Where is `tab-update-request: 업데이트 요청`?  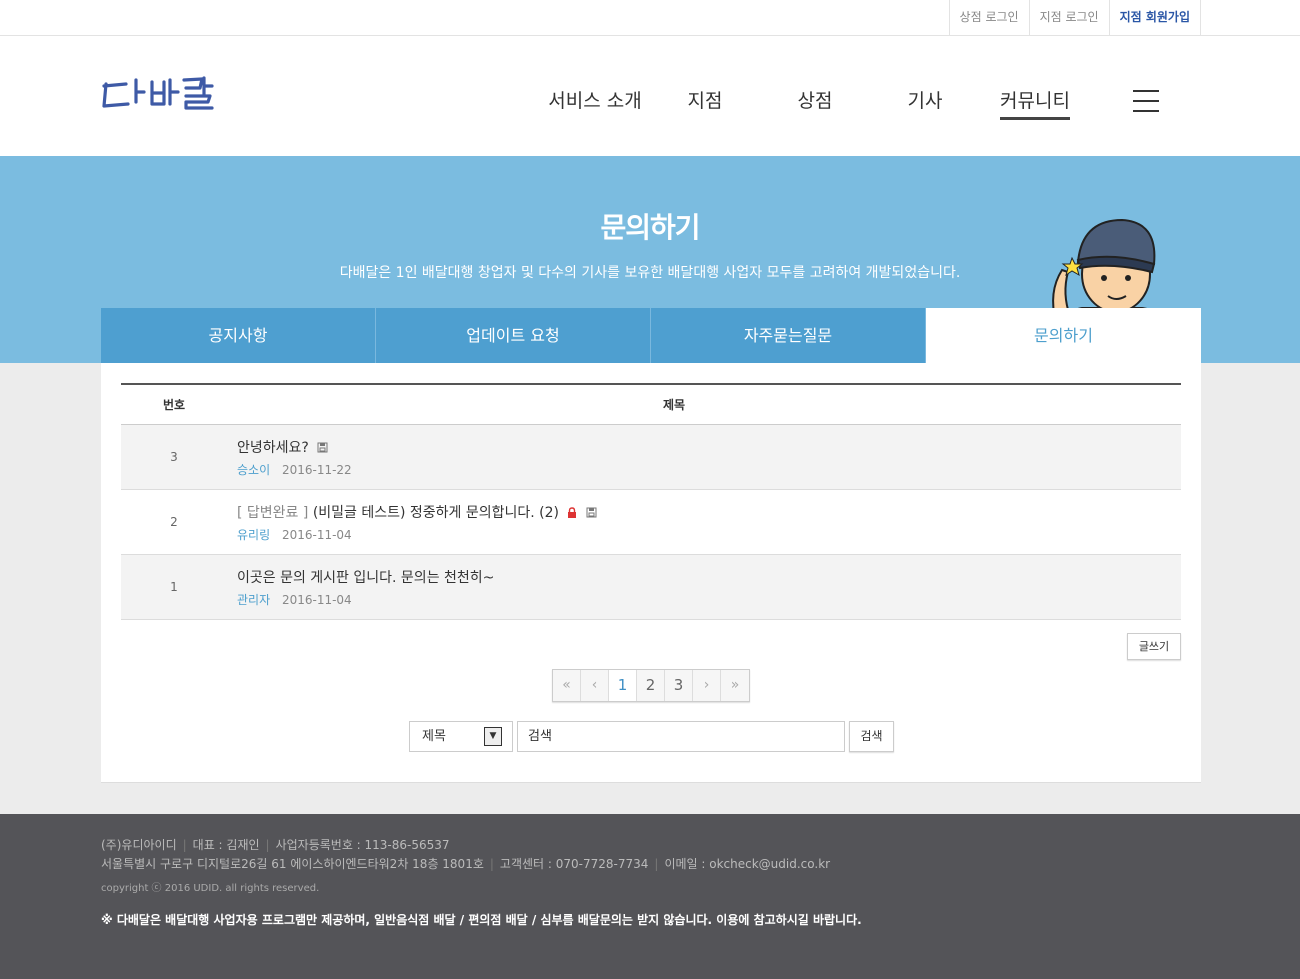
tab-update-request: 업데이트 요청 is located at coordinates (513, 335).